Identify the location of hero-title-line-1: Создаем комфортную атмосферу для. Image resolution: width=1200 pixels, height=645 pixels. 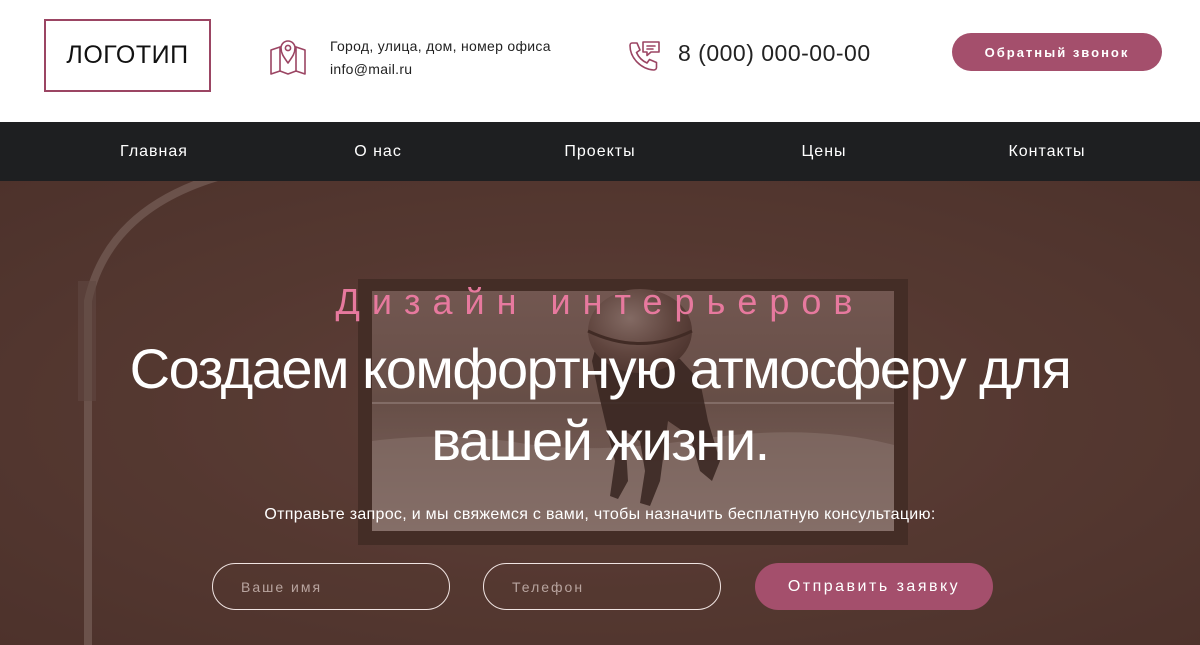
(600, 368).